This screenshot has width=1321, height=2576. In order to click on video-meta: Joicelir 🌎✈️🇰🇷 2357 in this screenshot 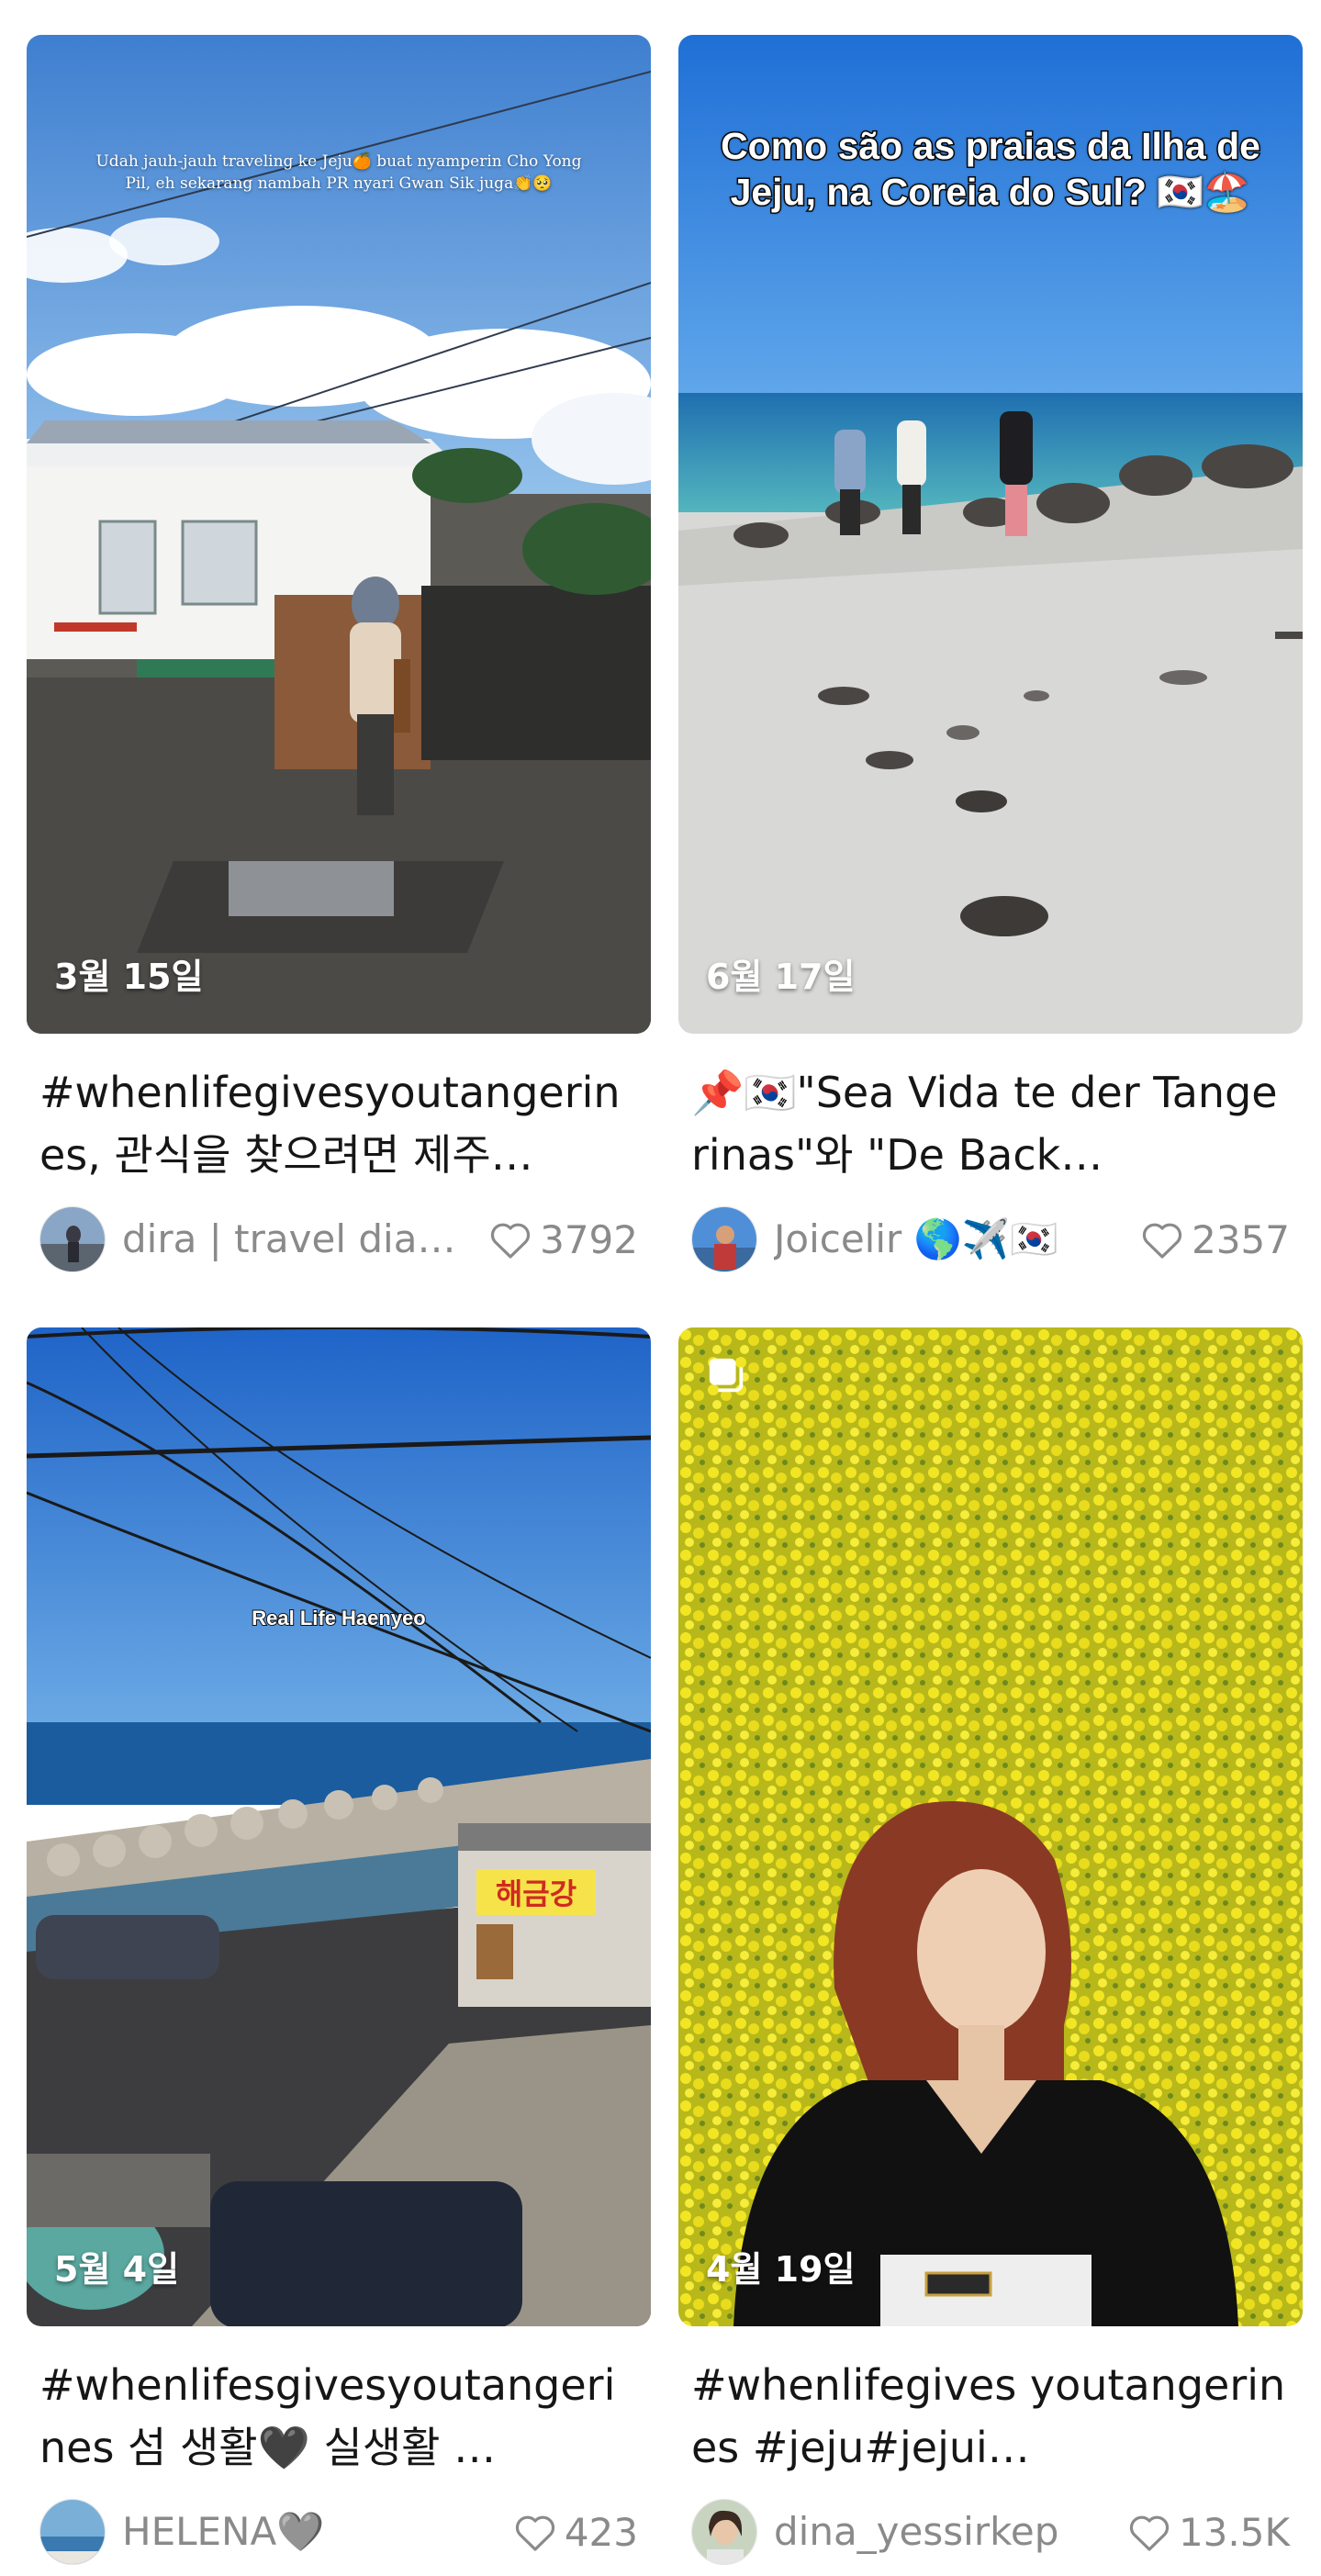, I will do `click(990, 1234)`.